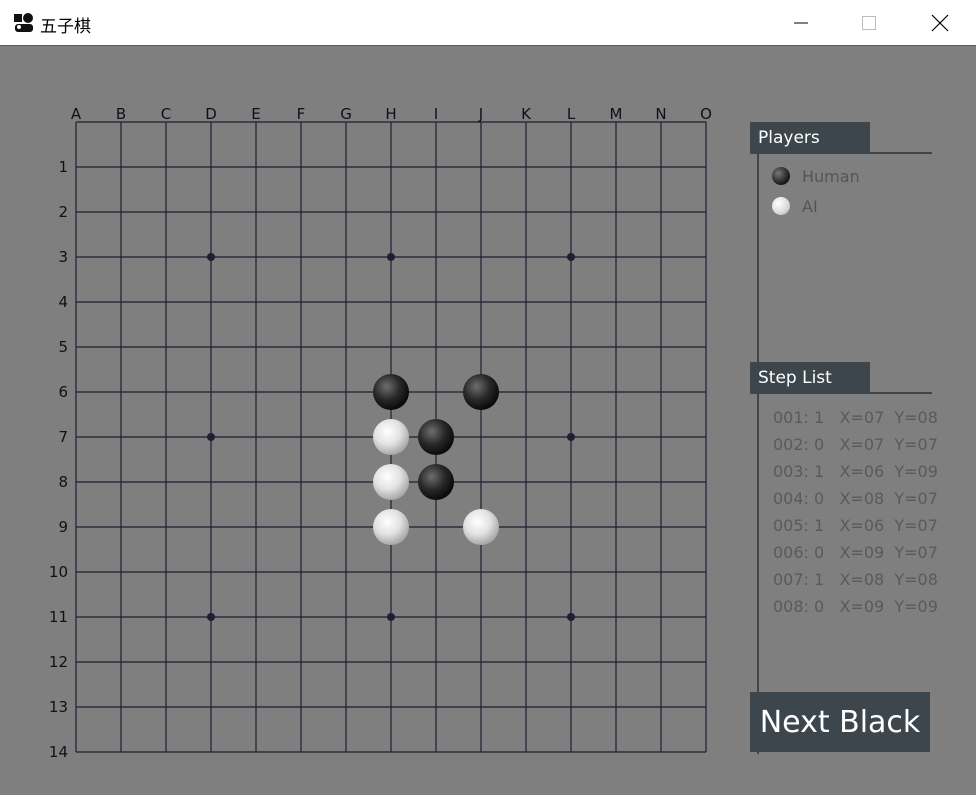  Describe the element at coordinates (841, 153) in the screenshot. I see `players-panel-divider` at that location.